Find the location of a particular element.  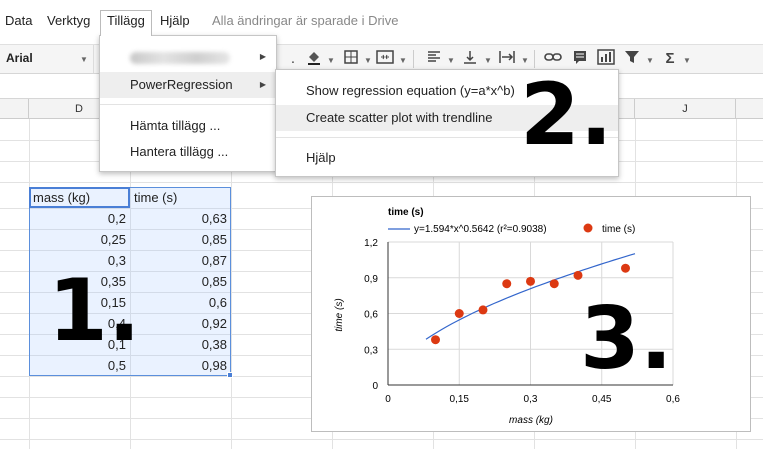

menu-addons: Tillägg is located at coordinates (126, 20).